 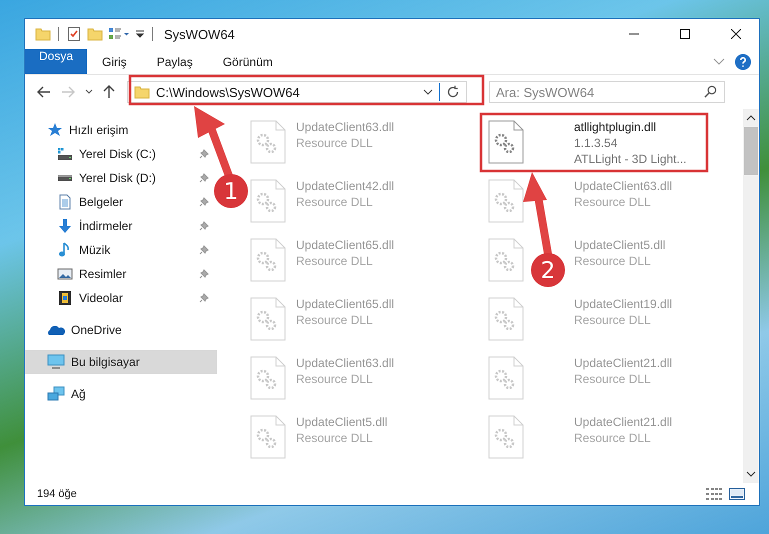 I want to click on address-path: C:\Windows\SysWOW64, so click(x=228, y=92).